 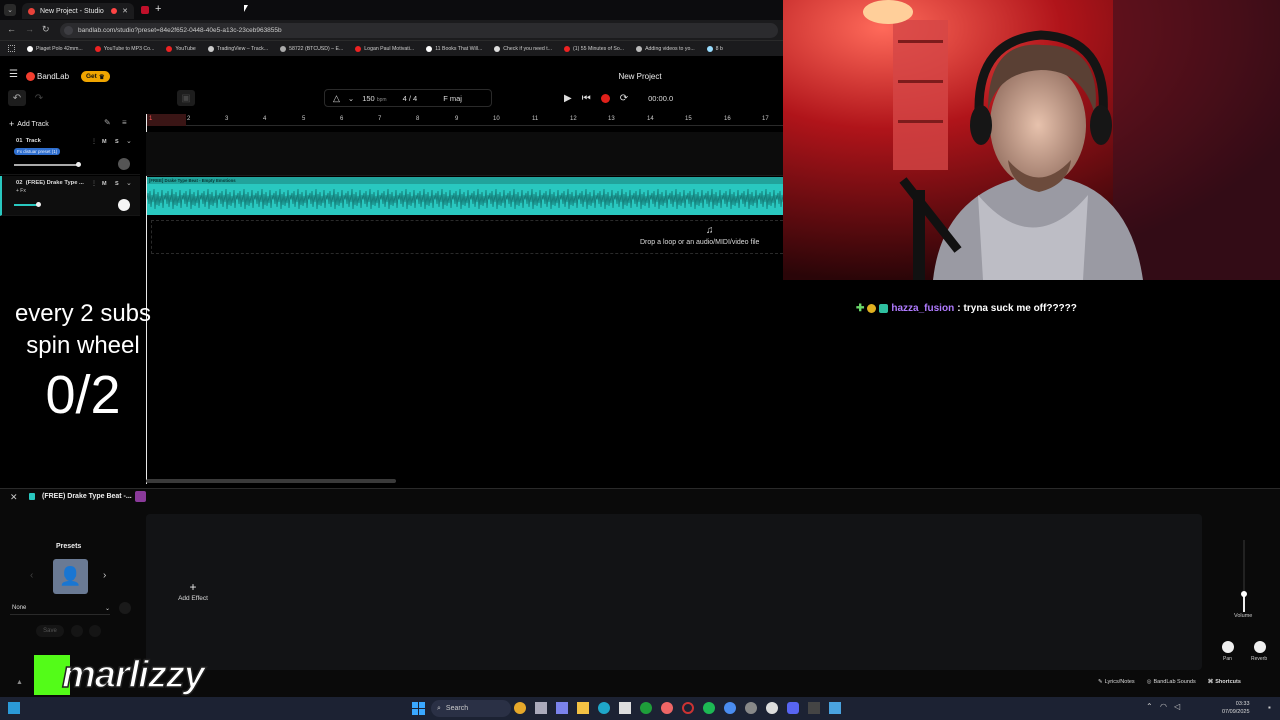 What do you see at coordinates (452, 98) in the screenshot?
I see `key-selector: F maj` at bounding box center [452, 98].